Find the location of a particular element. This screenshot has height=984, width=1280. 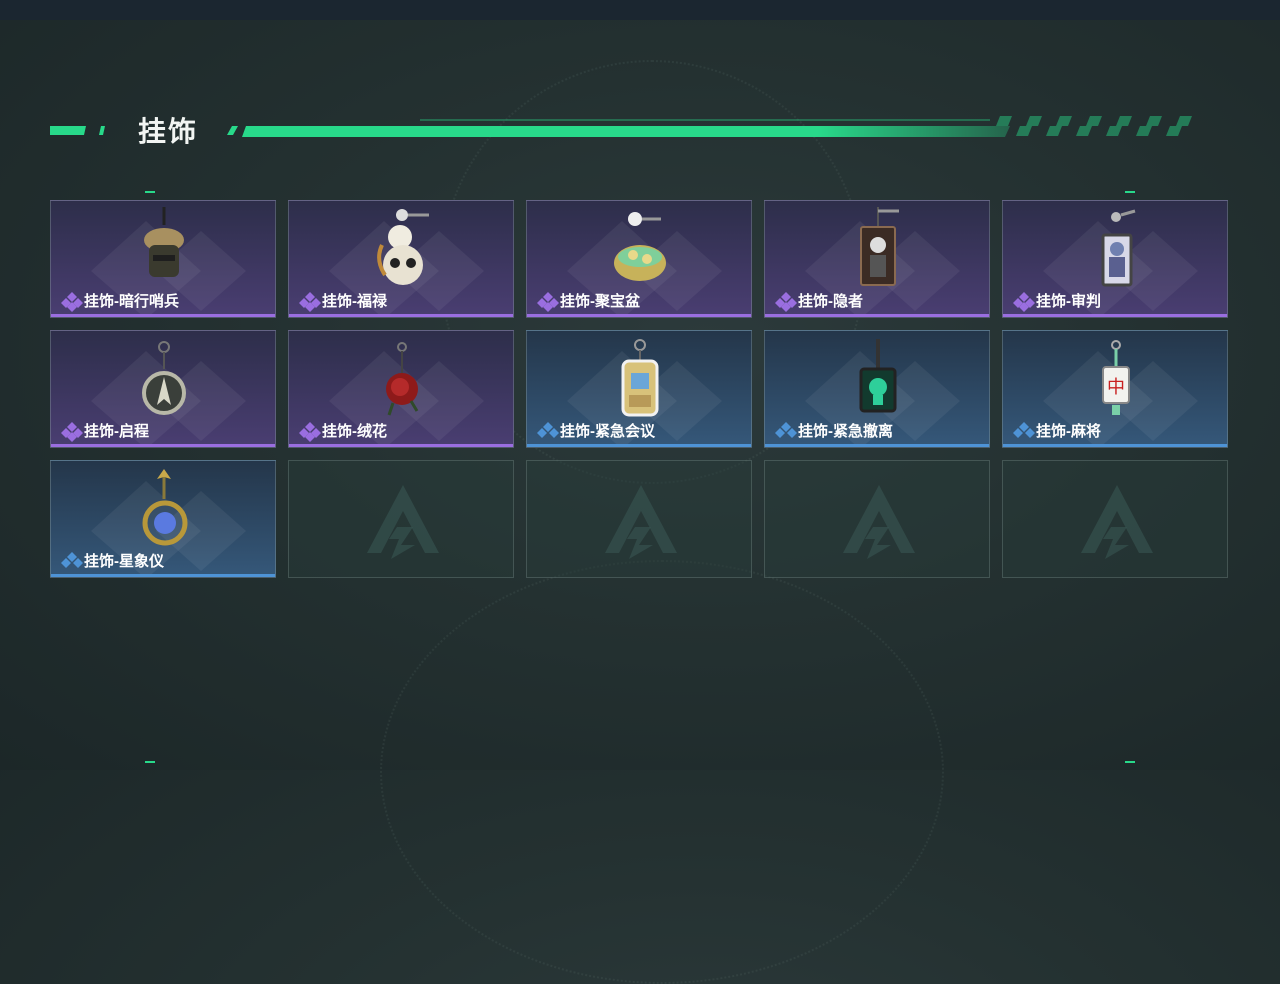

charm-card: 挂饰-启程 is located at coordinates (163, 389).